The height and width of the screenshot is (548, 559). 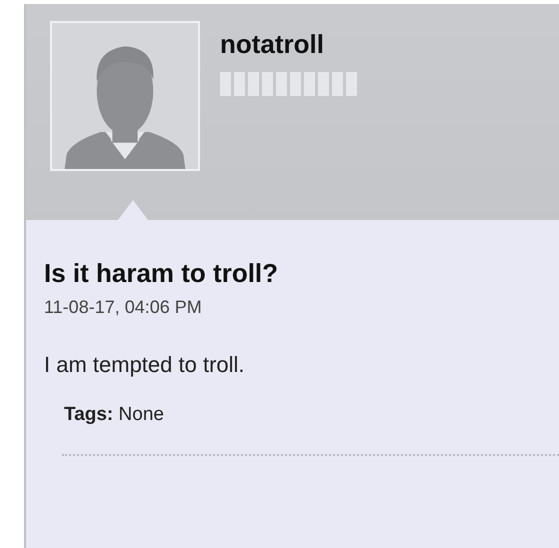 I want to click on post-title: Is it haram to troll?, so click(x=162, y=273).